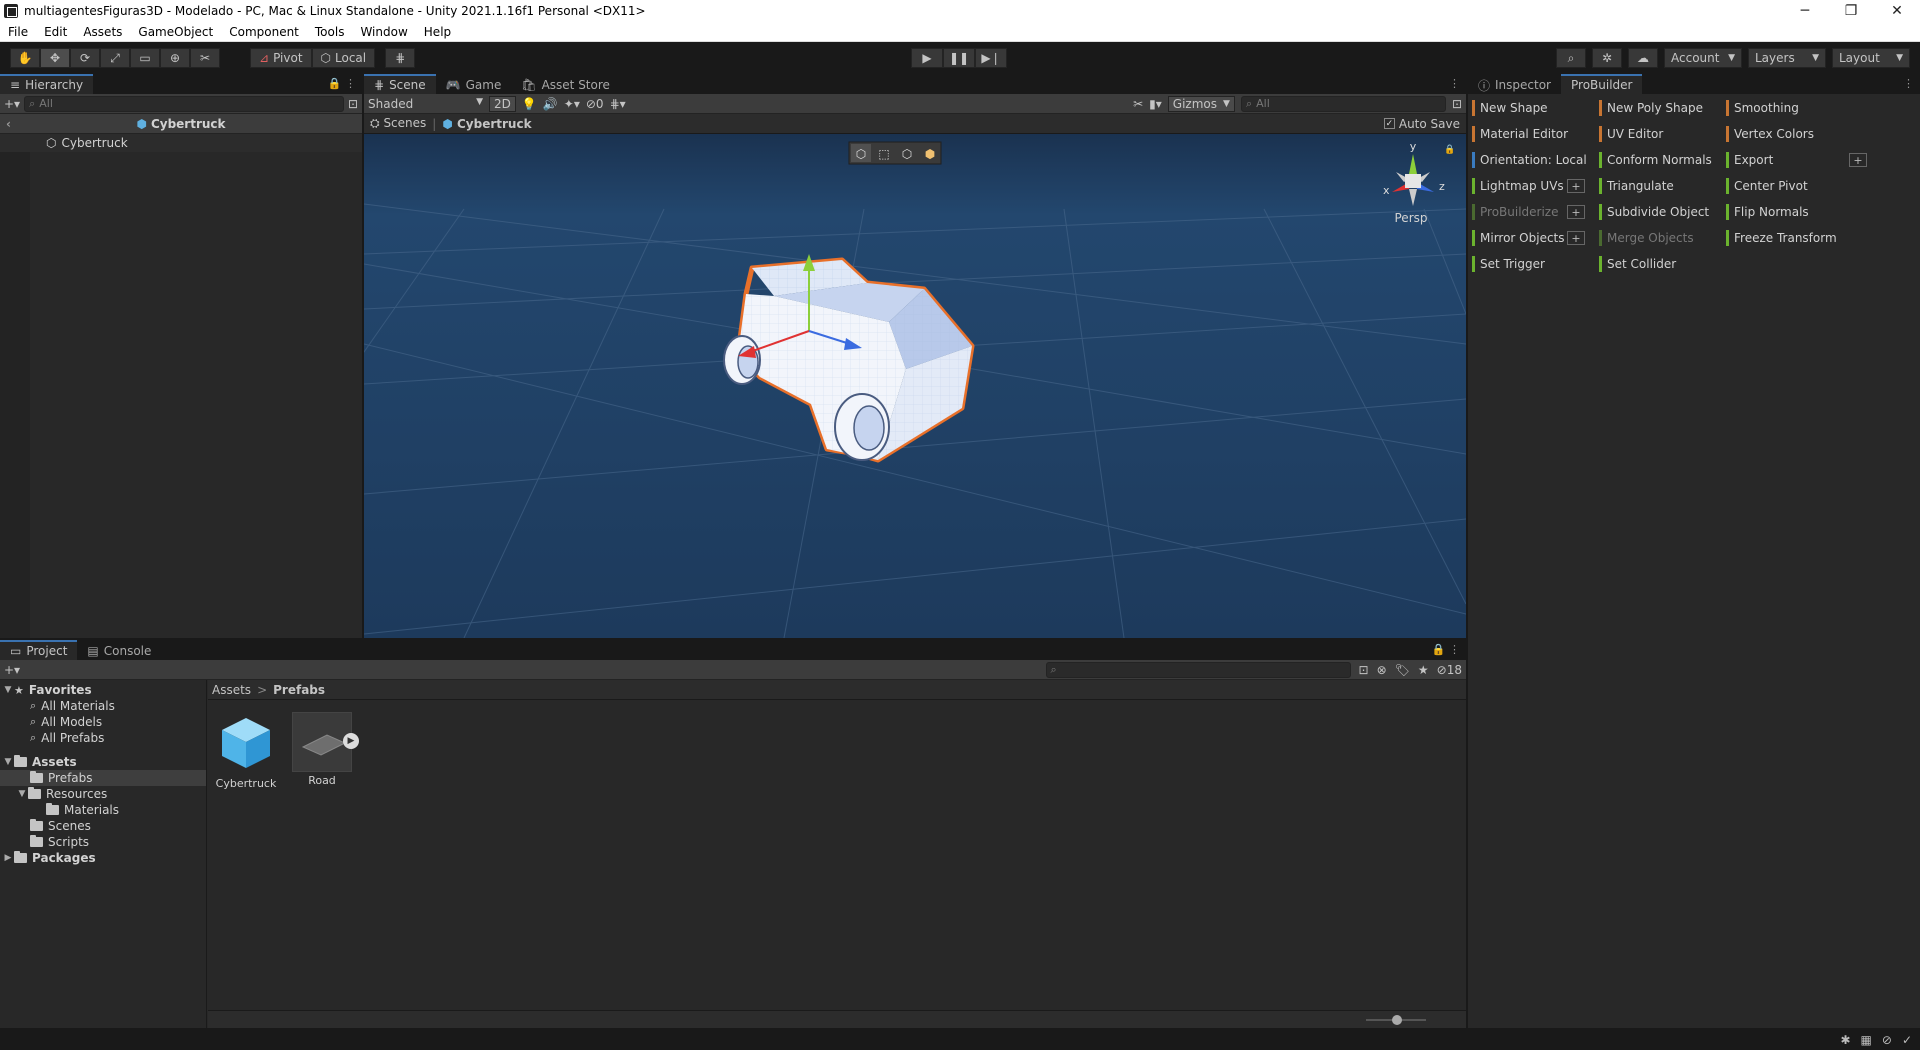  I want to click on menu-file: File, so click(18, 32).